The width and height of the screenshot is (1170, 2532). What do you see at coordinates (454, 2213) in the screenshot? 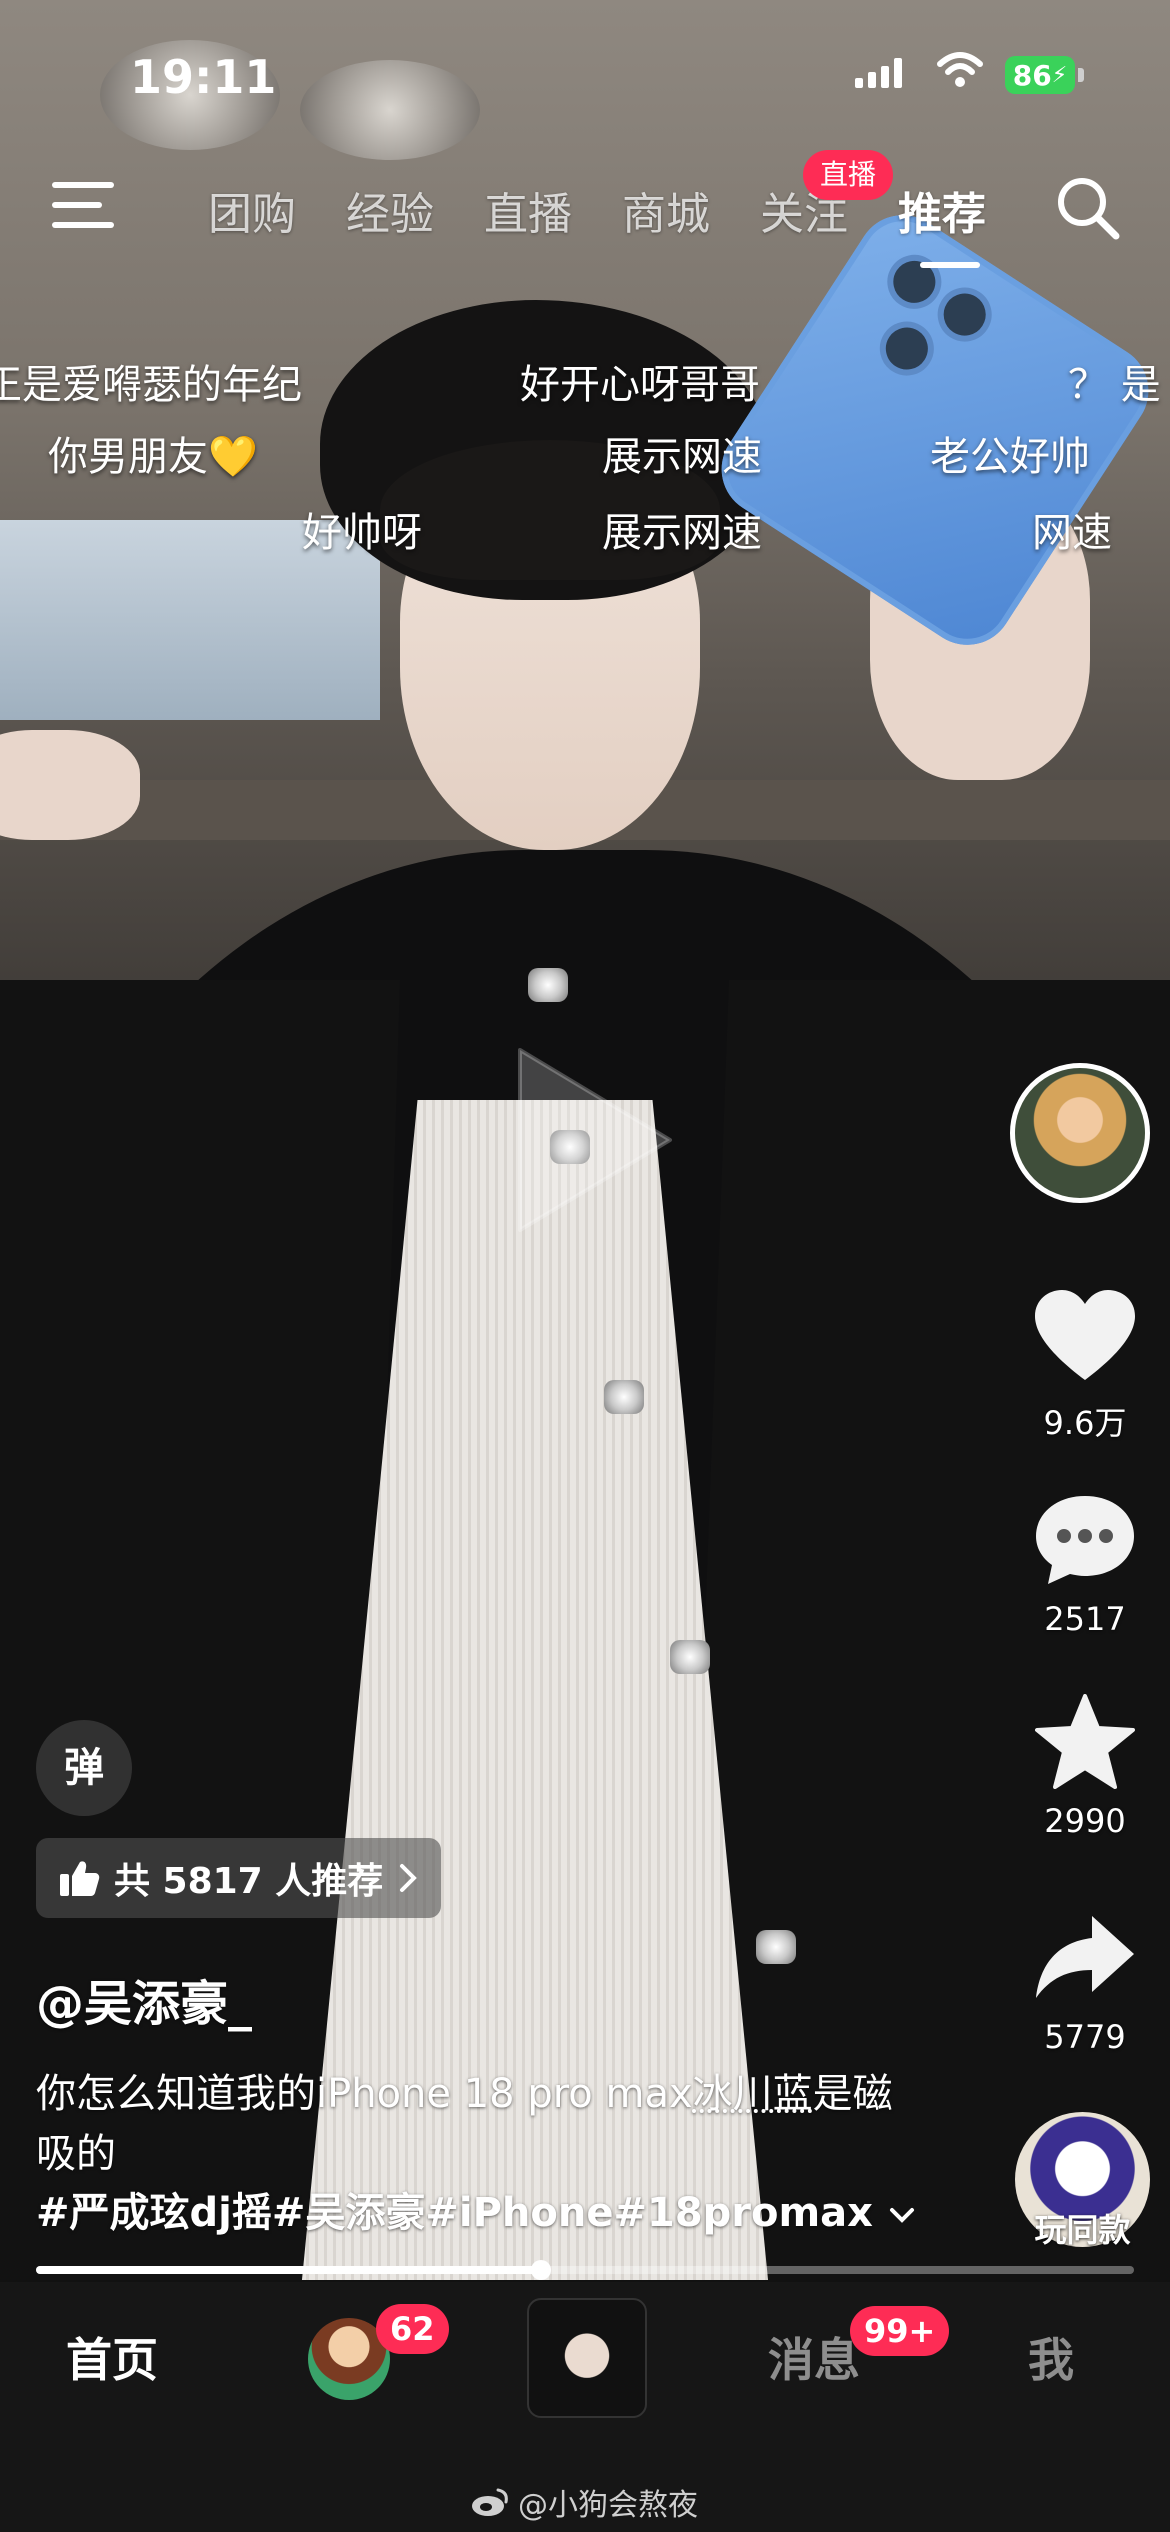
I see `hashtag-list: #严成玹dj摇#吴添豪#iPhone#18promax` at bounding box center [454, 2213].